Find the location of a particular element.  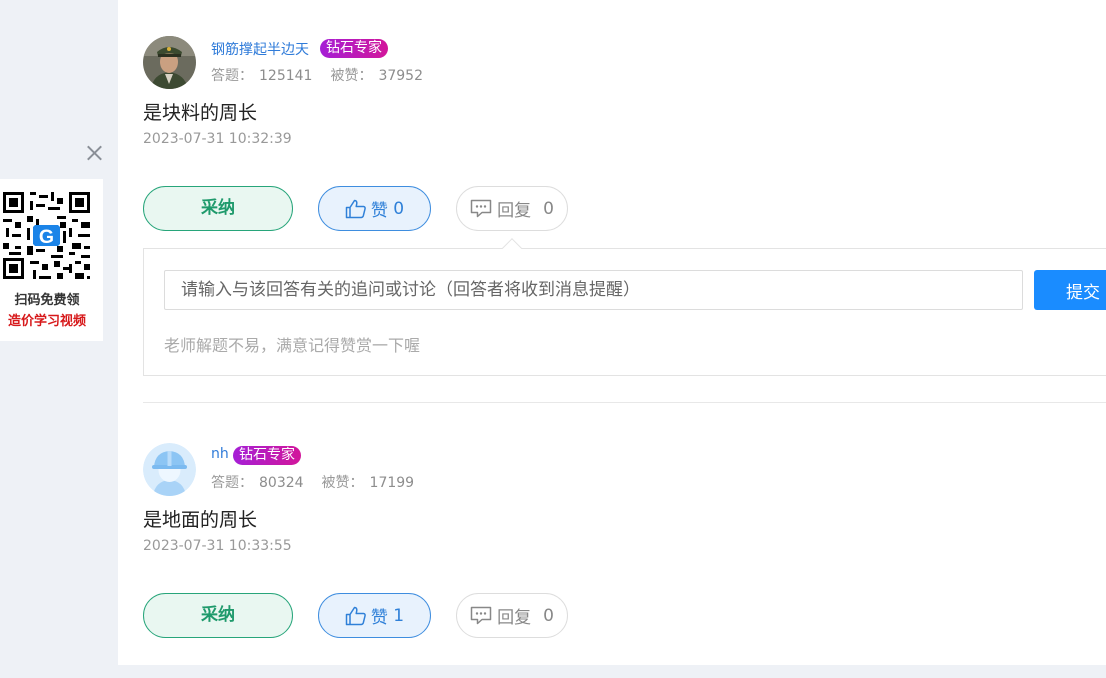

like-button: 赞 0 is located at coordinates (374, 208).